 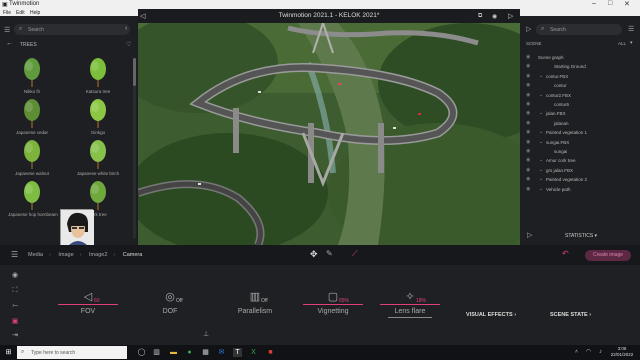 I want to click on scene-node: ◉ ⌄ Painted vegetation 1, so click(x=581, y=133).